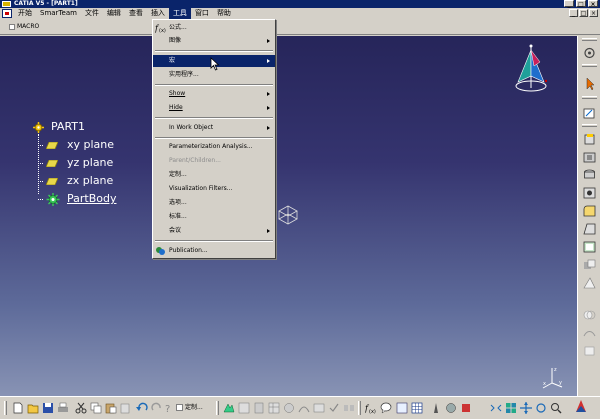 The image size is (600, 419). I want to click on customize-checkbox, so click(179, 407).